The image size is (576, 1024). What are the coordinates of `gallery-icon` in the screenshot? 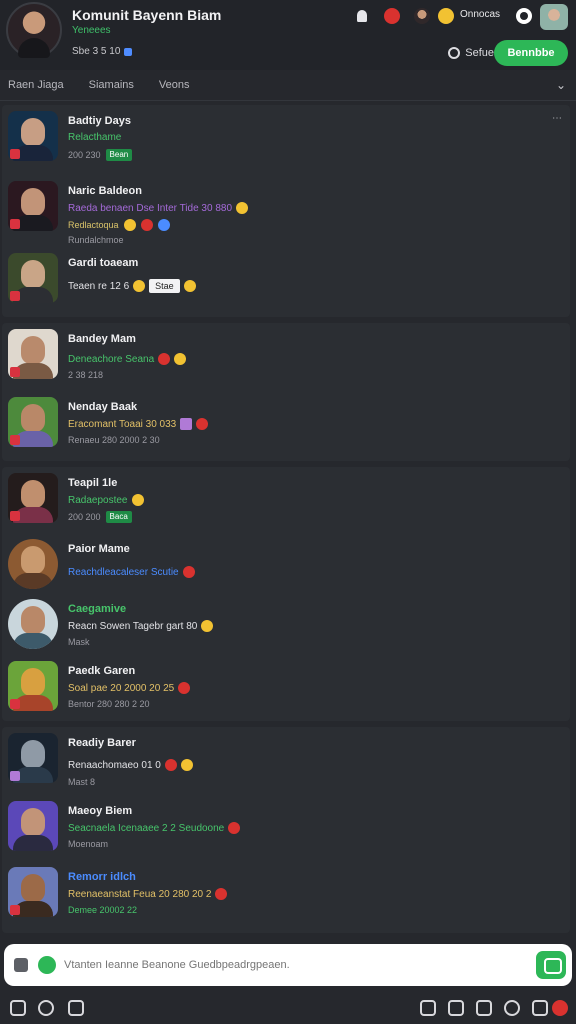 It's located at (18, 1008).